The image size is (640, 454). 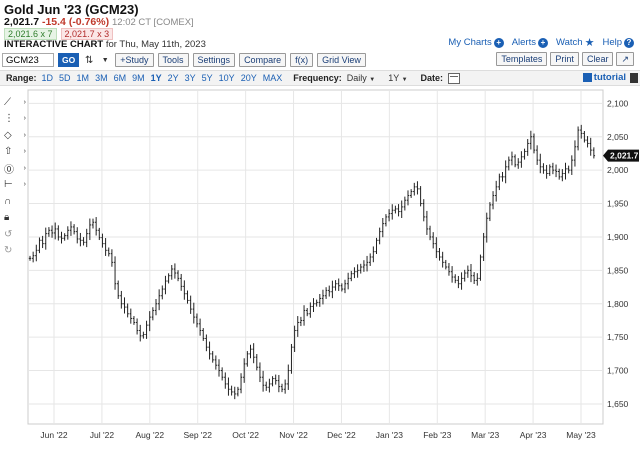 What do you see at coordinates (69, 60) in the screenshot?
I see `go-button: GO` at bounding box center [69, 60].